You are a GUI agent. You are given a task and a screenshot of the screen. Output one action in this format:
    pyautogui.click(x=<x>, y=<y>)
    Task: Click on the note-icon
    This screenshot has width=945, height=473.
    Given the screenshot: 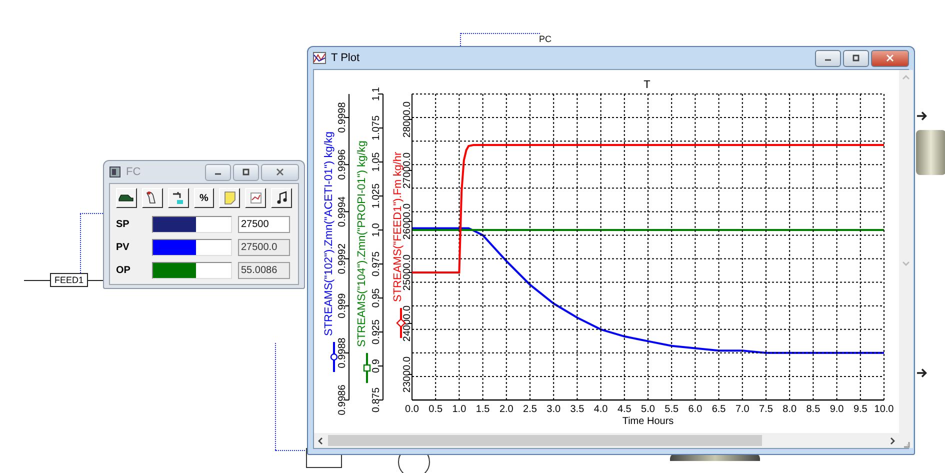 What is the action you would take?
    pyautogui.click(x=230, y=198)
    